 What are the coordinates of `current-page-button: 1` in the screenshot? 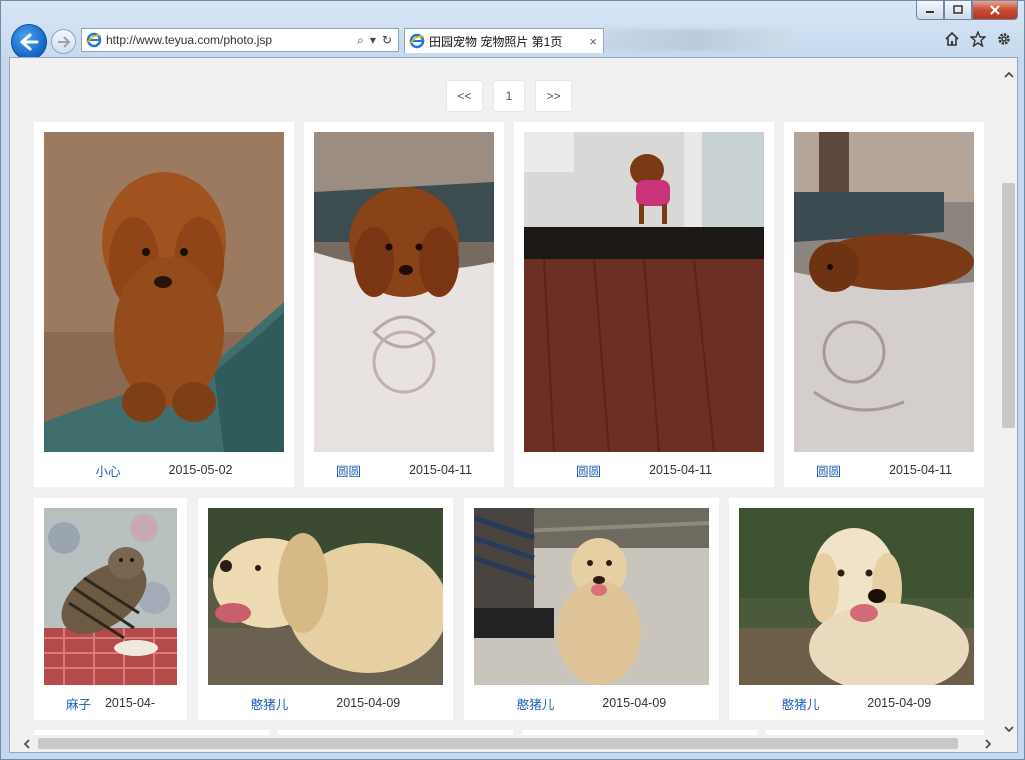 It's located at (509, 96).